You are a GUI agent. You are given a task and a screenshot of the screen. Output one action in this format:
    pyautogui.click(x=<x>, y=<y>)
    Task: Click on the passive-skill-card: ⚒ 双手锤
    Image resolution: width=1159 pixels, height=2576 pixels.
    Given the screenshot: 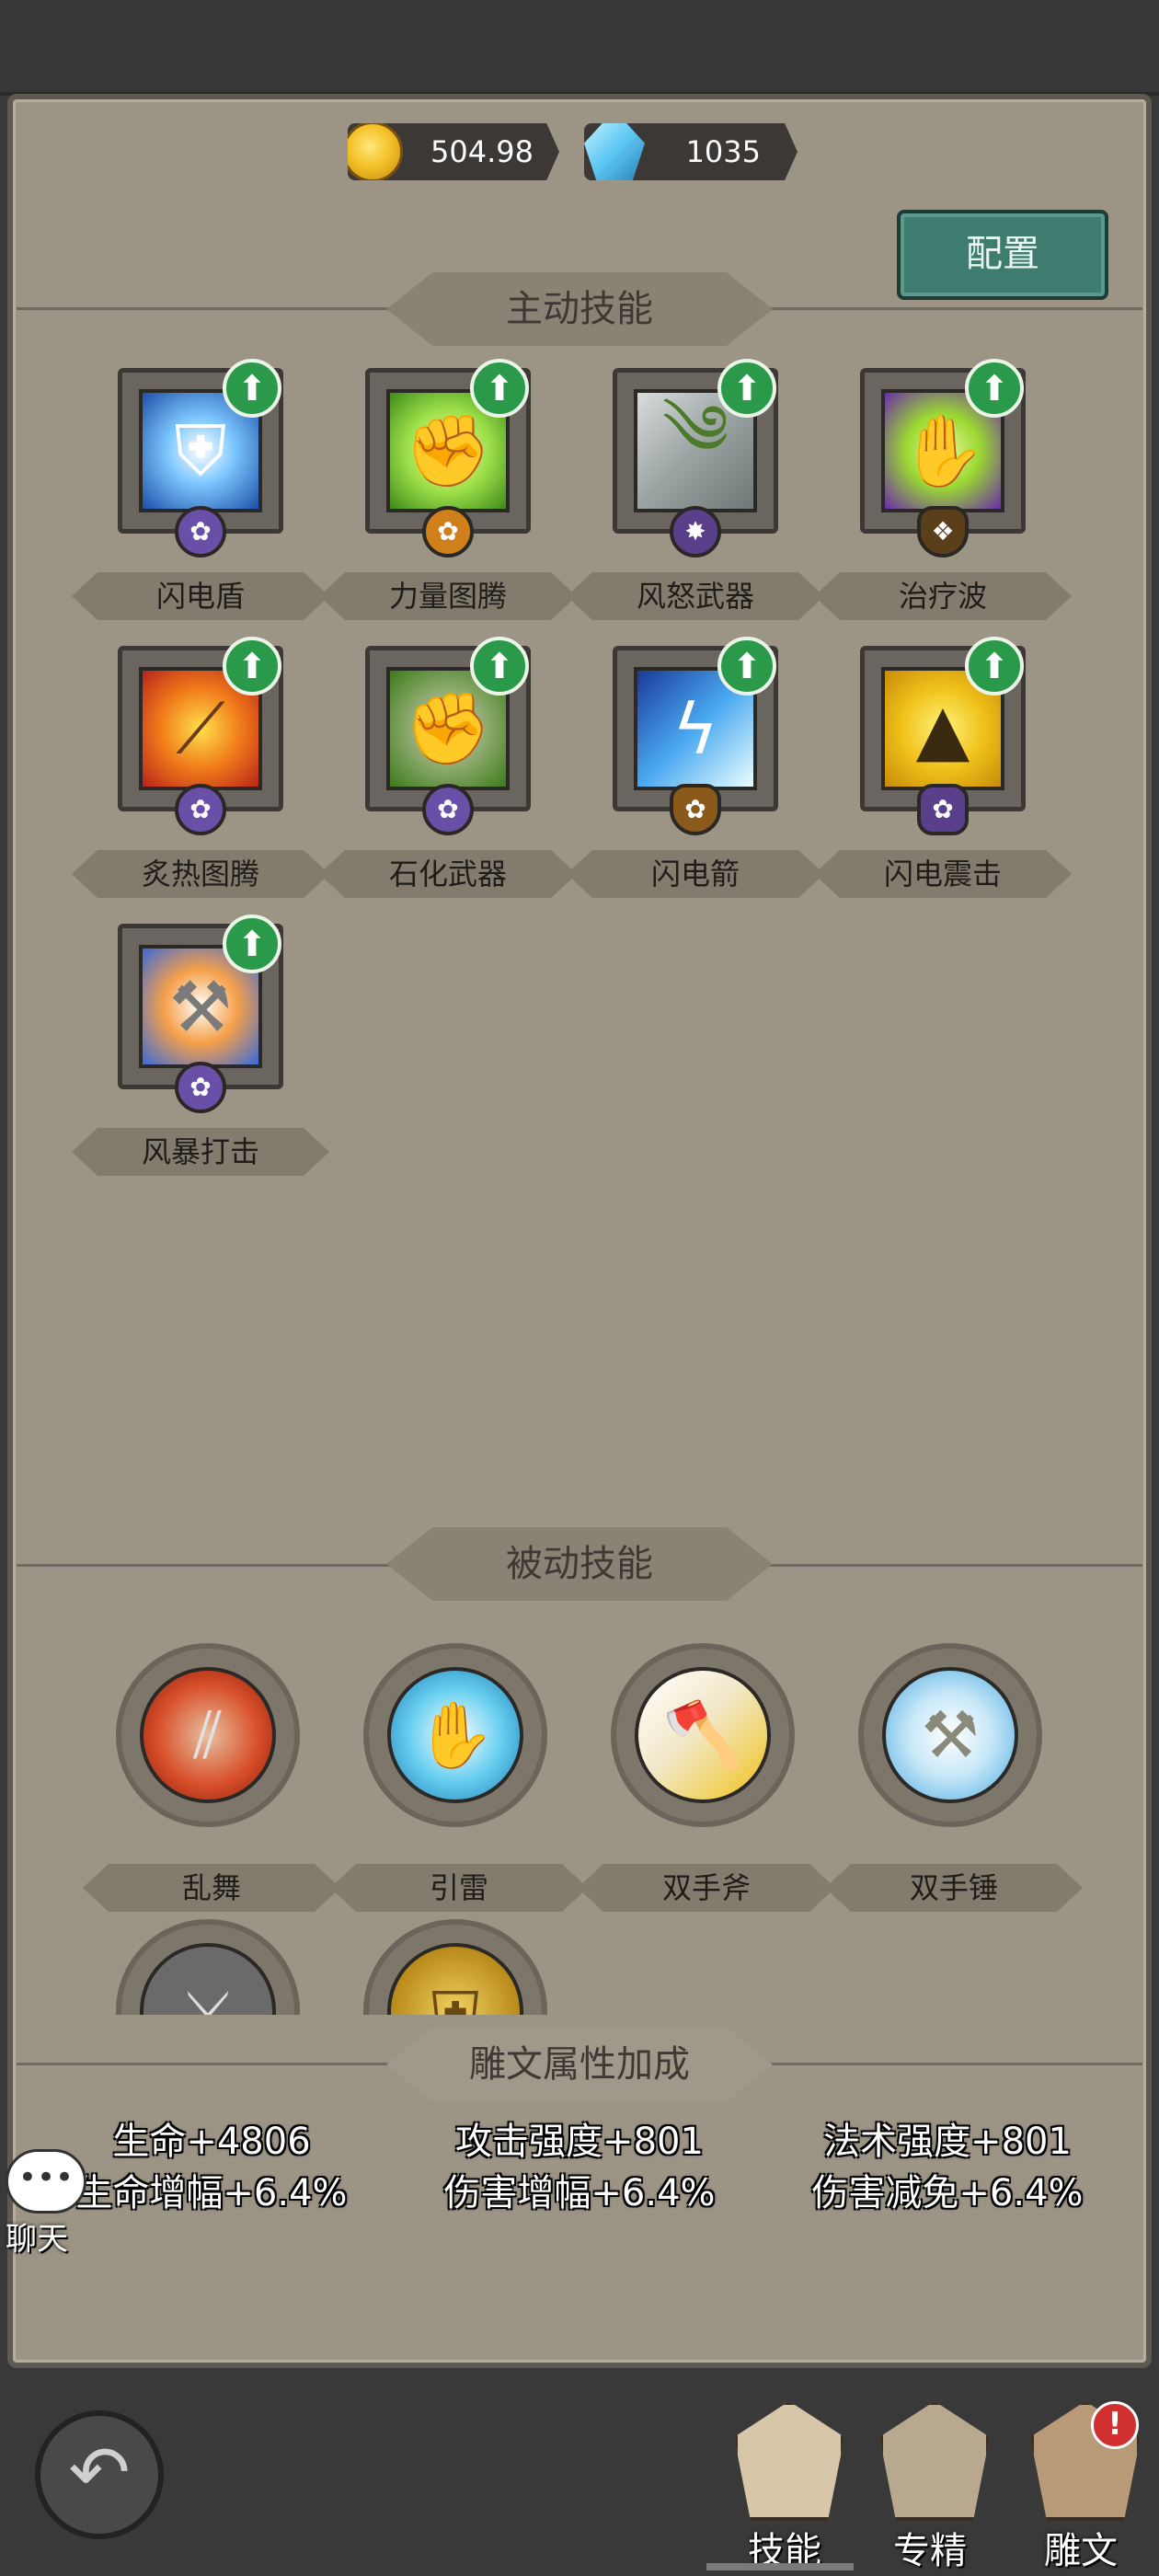 What is the action you would take?
    pyautogui.click(x=954, y=1781)
    